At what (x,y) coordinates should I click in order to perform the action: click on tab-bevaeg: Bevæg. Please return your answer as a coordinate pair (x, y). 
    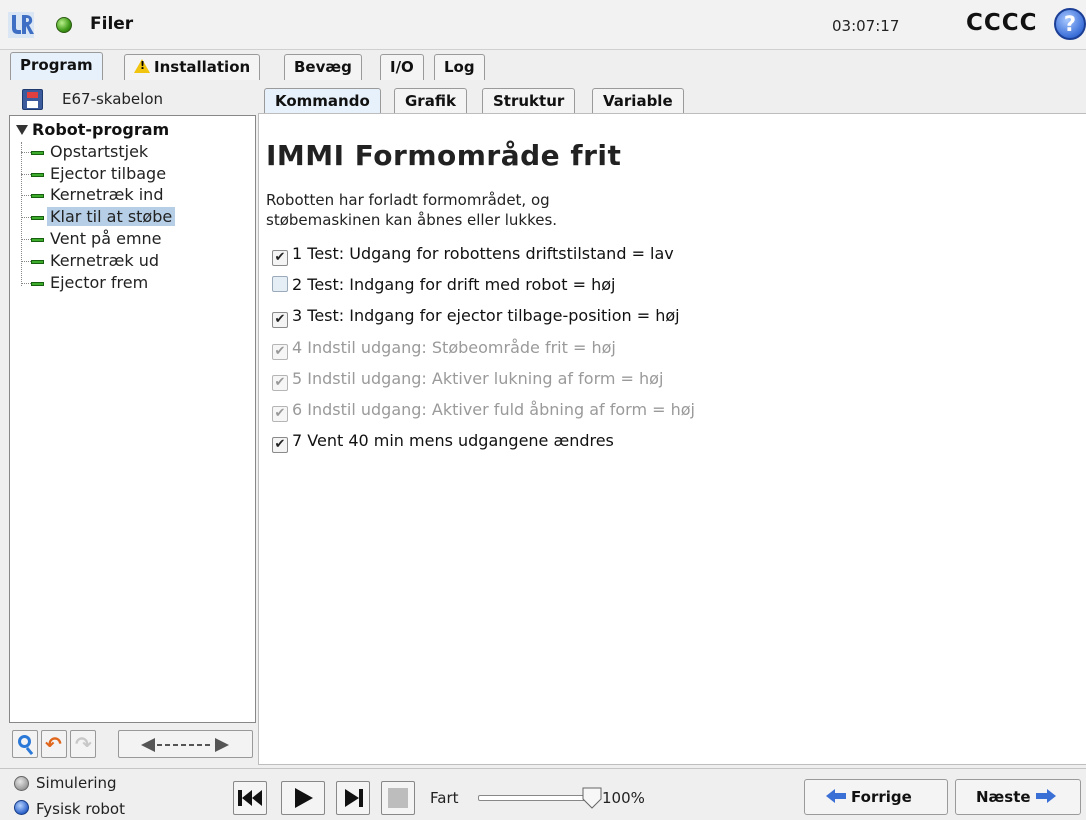
    Looking at the image, I should click on (323, 67).